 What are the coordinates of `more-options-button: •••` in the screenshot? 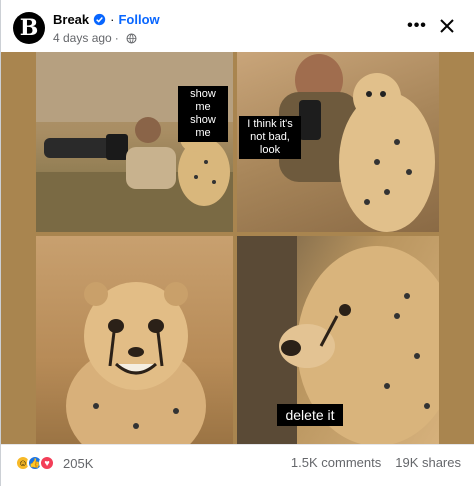 It's located at (417, 26).